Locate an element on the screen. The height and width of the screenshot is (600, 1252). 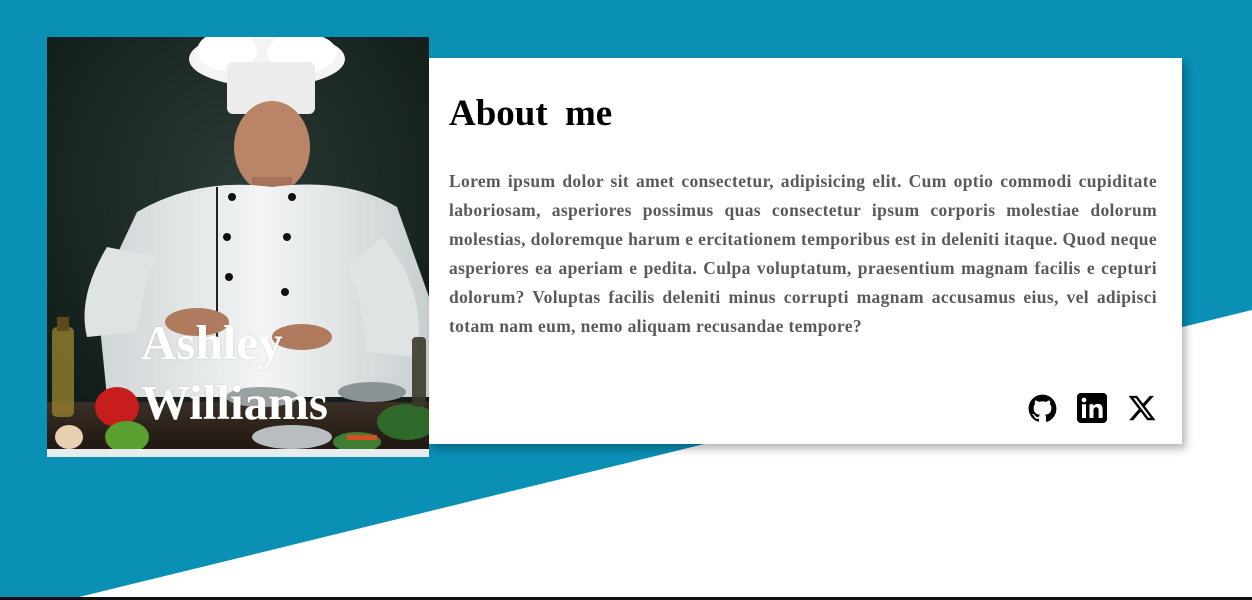
x-twitter-link is located at coordinates (1142, 408).